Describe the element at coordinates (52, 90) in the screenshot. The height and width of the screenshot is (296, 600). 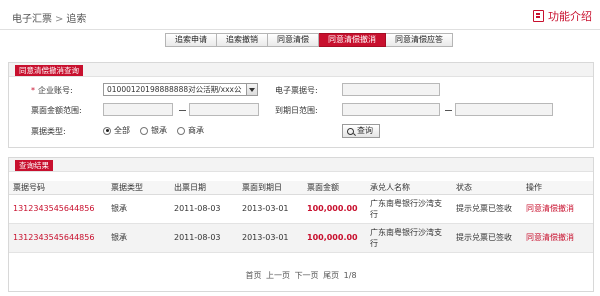
I see `account-label: * 企业账号:` at that location.